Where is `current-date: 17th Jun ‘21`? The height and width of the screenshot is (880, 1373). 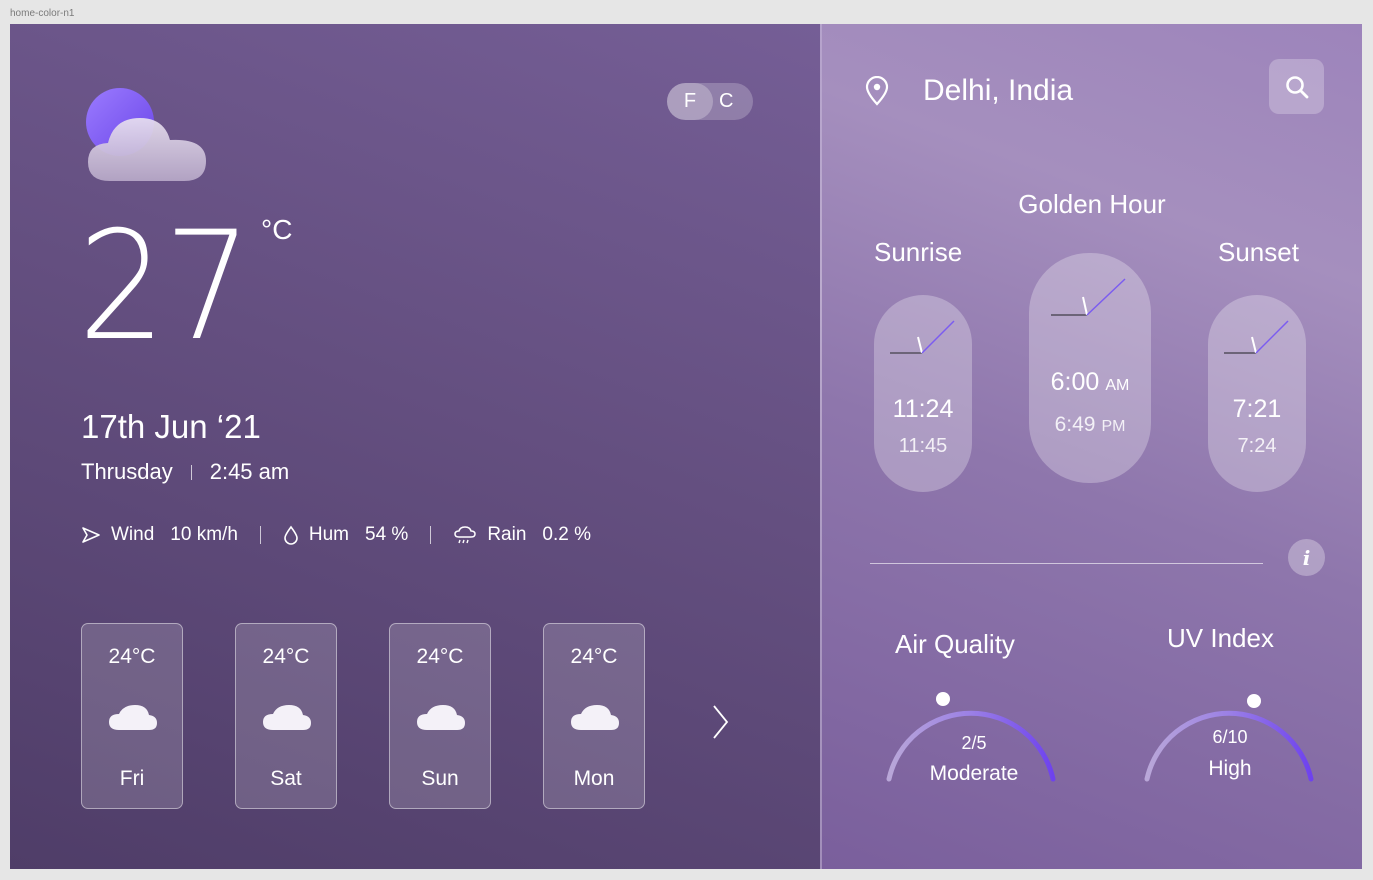
current-date: 17th Jun ‘21 is located at coordinates (171, 426).